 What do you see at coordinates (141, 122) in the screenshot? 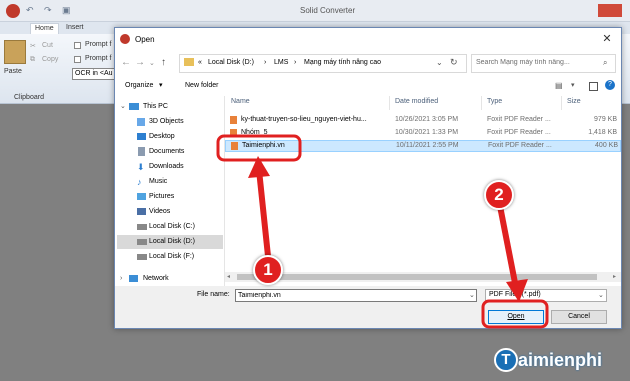
I see `cube-icon` at bounding box center [141, 122].